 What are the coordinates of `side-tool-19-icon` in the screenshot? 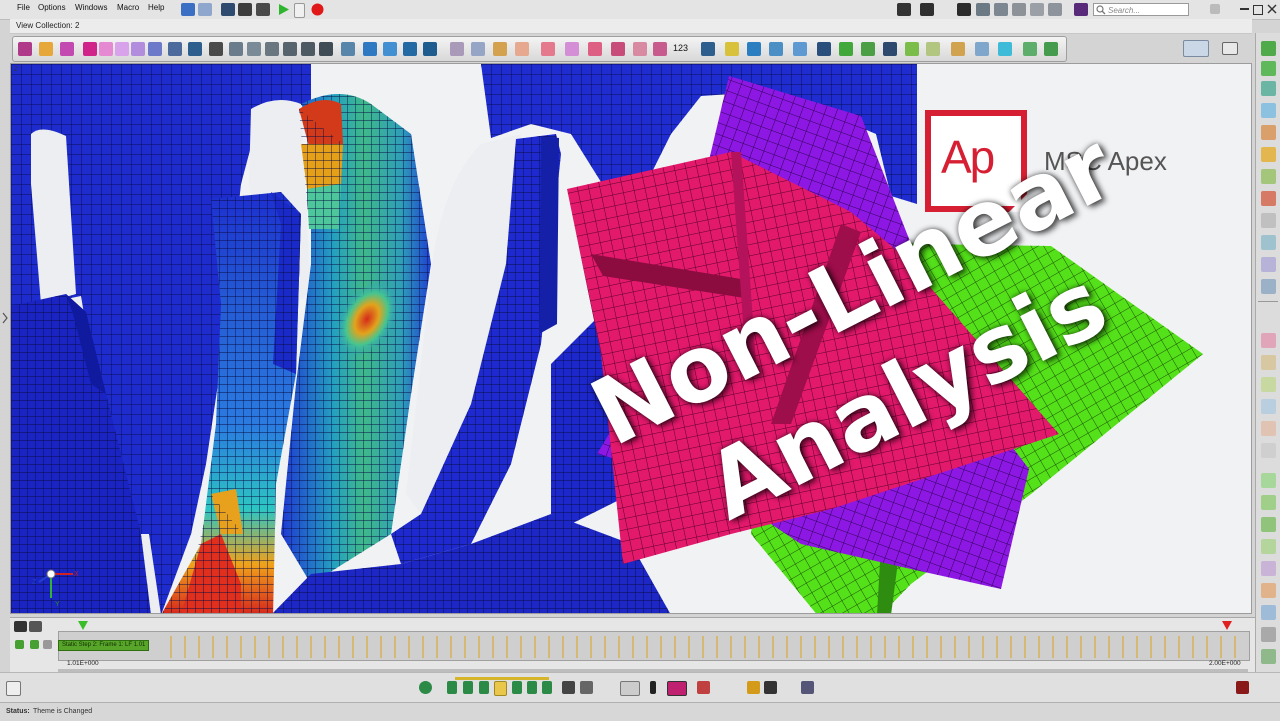 It's located at (1268, 480).